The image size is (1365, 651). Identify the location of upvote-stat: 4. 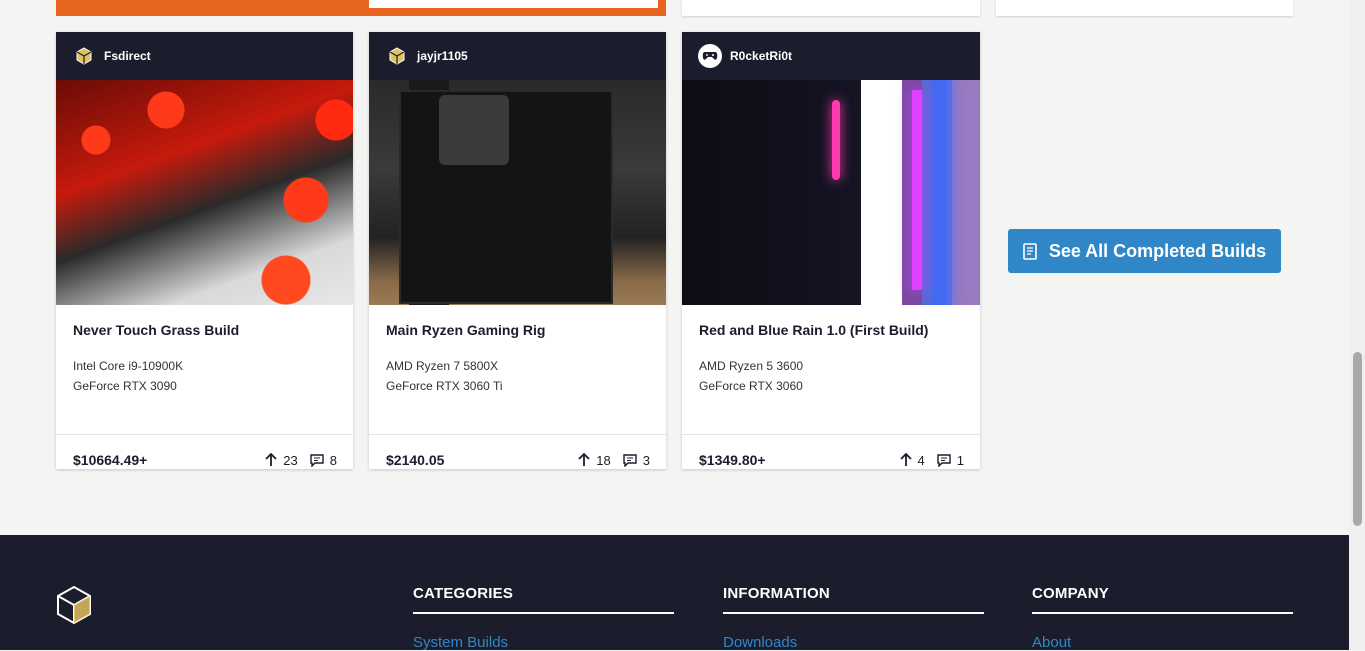
(912, 460).